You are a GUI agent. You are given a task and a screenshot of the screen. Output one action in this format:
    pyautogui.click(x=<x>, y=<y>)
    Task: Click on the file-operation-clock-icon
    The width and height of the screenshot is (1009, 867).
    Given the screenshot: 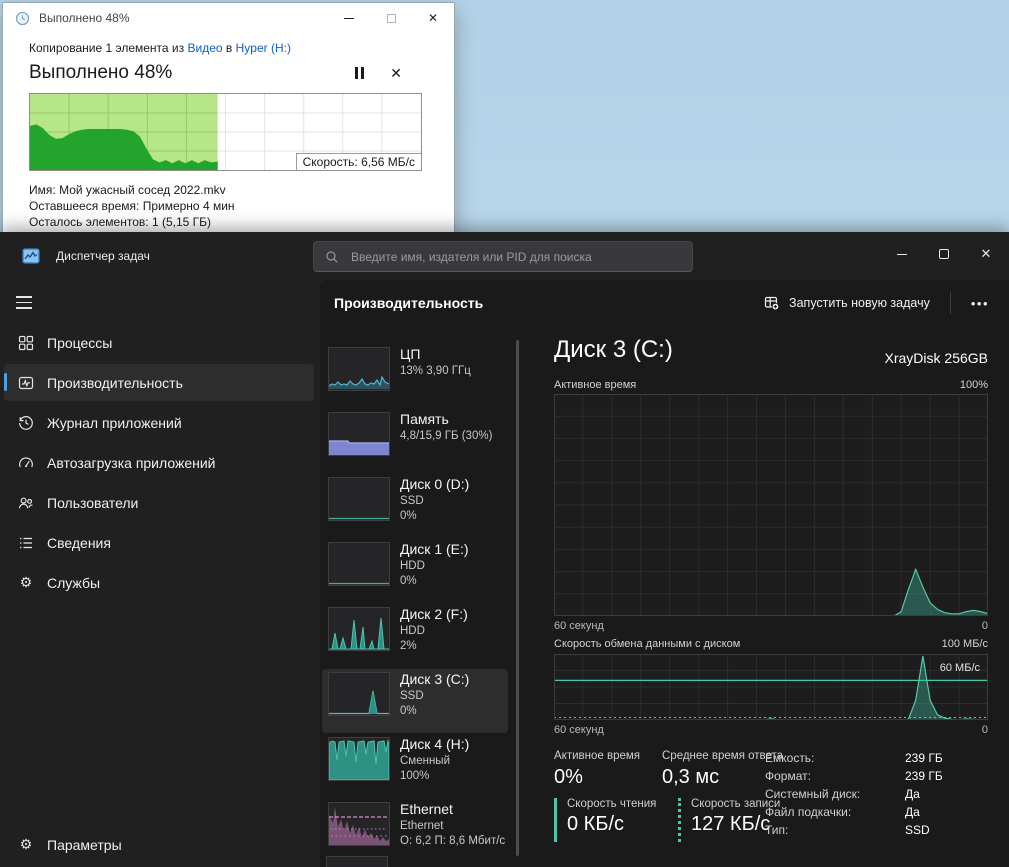 What is the action you would take?
    pyautogui.click(x=22, y=18)
    